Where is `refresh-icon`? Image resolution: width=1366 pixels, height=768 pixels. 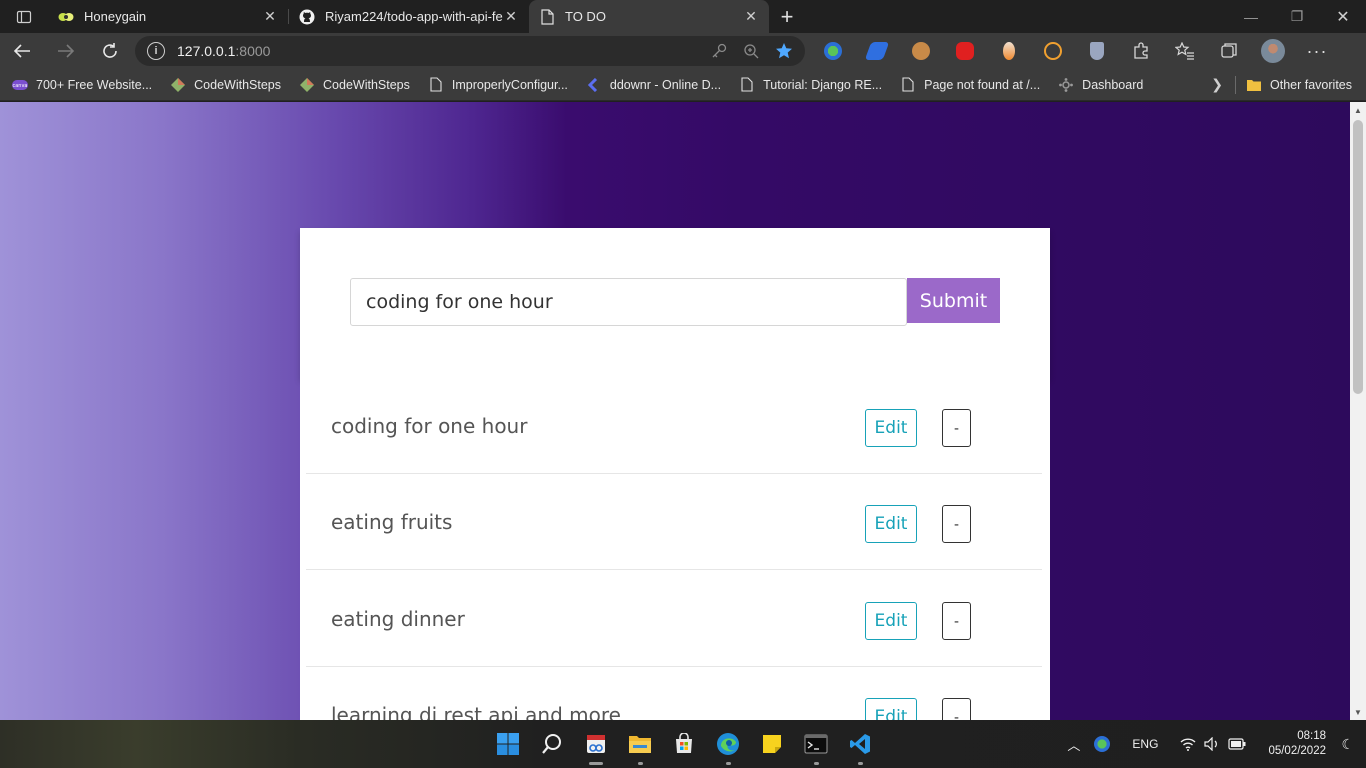 refresh-icon is located at coordinates (110, 50).